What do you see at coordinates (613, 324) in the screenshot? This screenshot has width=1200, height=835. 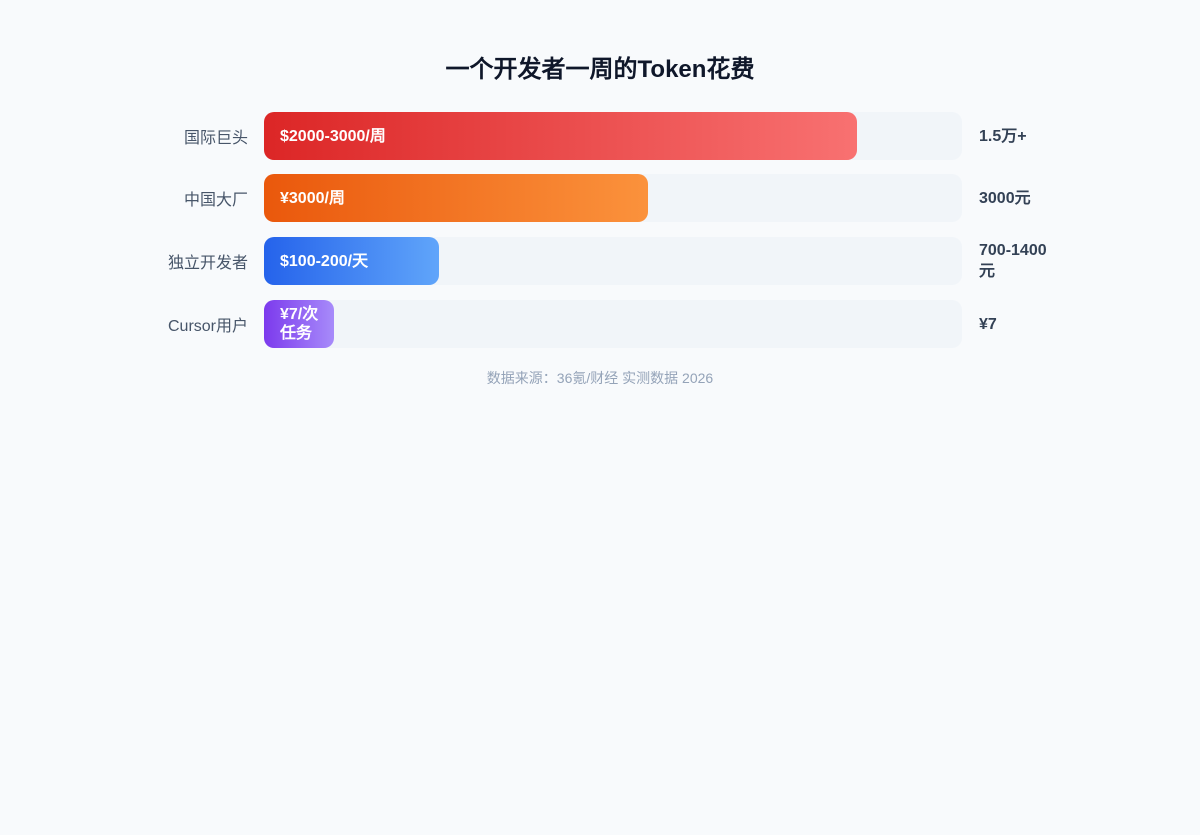 I see `bar-track: ¥7/次任务` at bounding box center [613, 324].